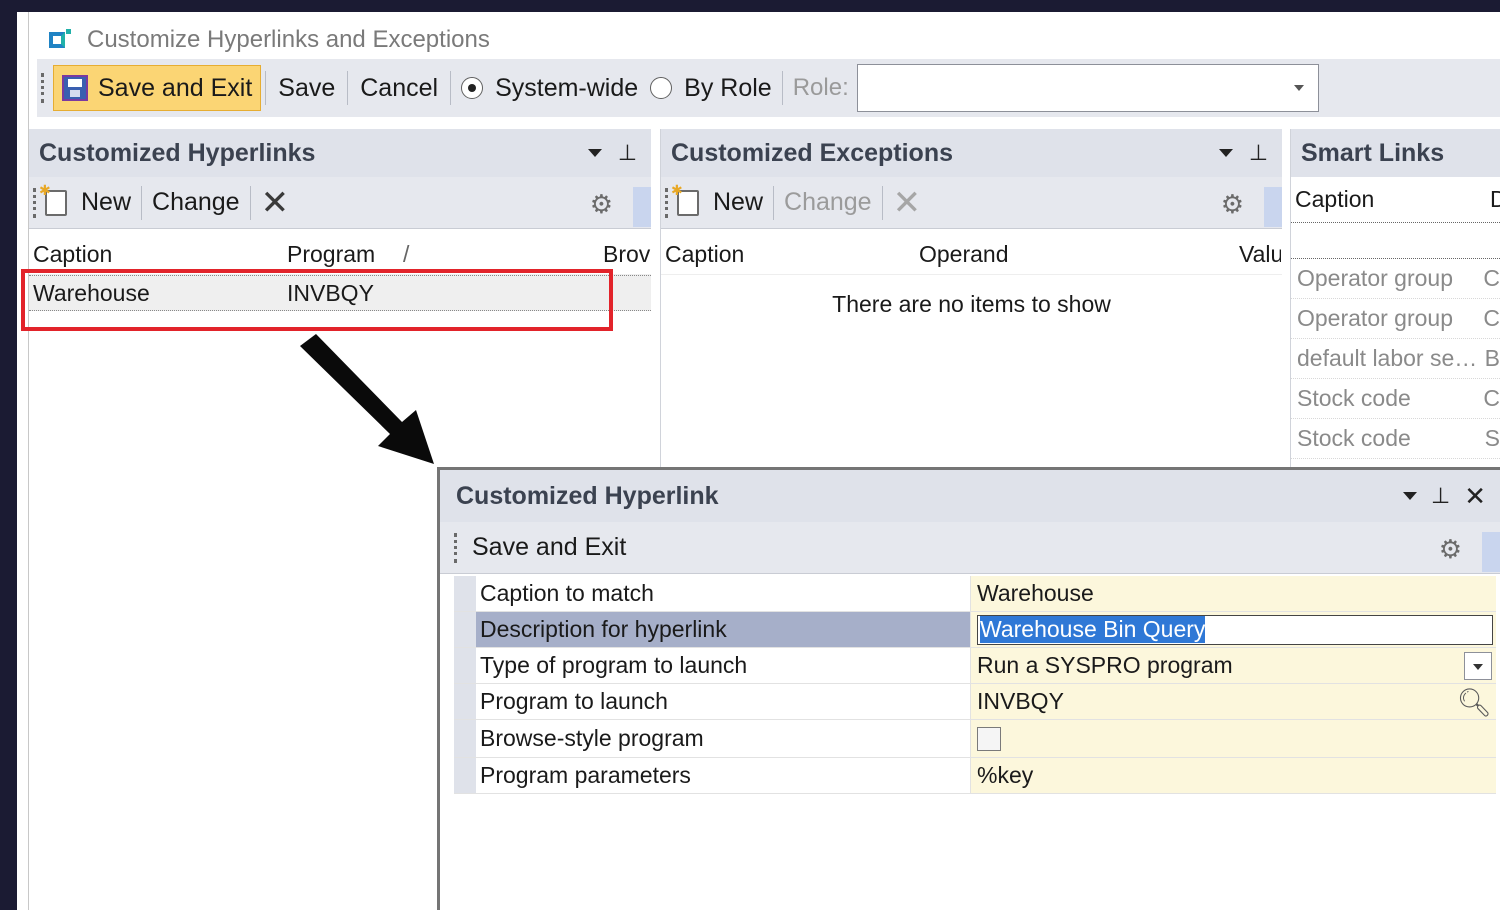 Image resolution: width=1500 pixels, height=910 pixels. I want to click on property-name: Program to launch, so click(723, 701).